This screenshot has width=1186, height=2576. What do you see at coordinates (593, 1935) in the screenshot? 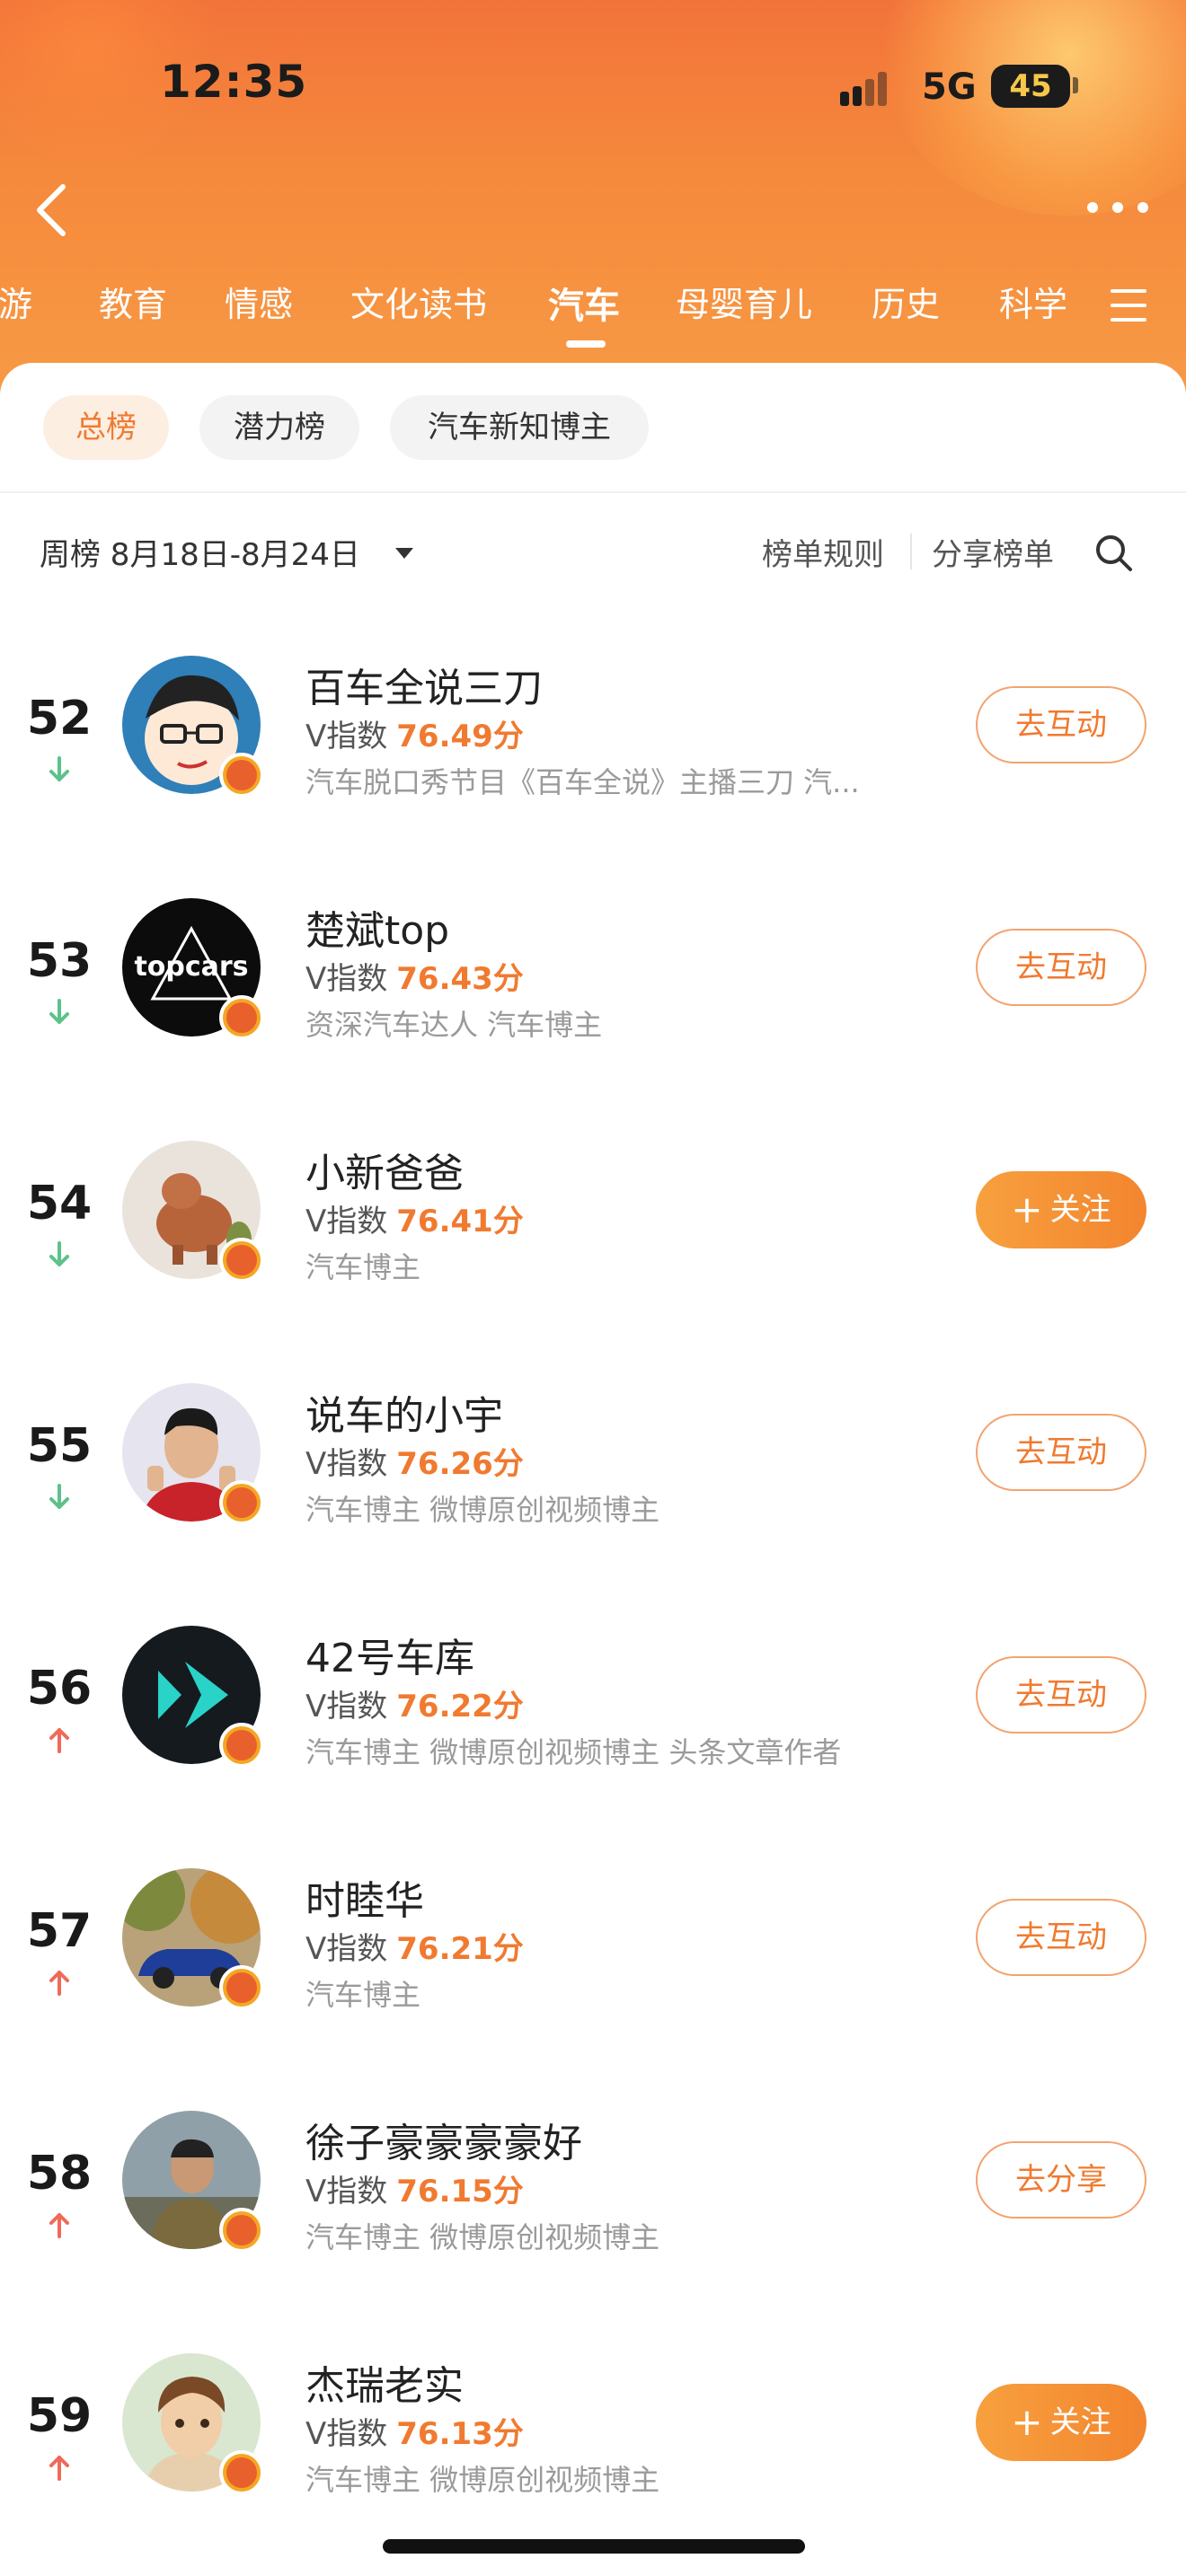
I see `ranking-row: 57 时睦华 V指数 76.21分 汽车博主 去互动` at bounding box center [593, 1935].